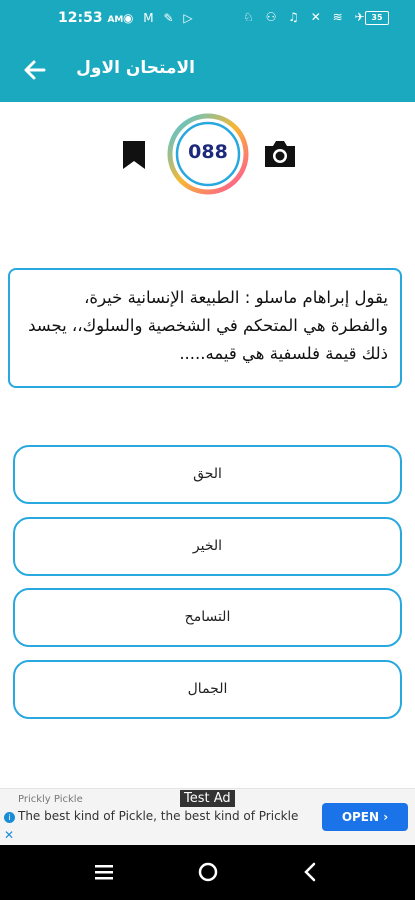  What do you see at coordinates (135, 68) in the screenshot?
I see `page-title: الامتحان الاول` at bounding box center [135, 68].